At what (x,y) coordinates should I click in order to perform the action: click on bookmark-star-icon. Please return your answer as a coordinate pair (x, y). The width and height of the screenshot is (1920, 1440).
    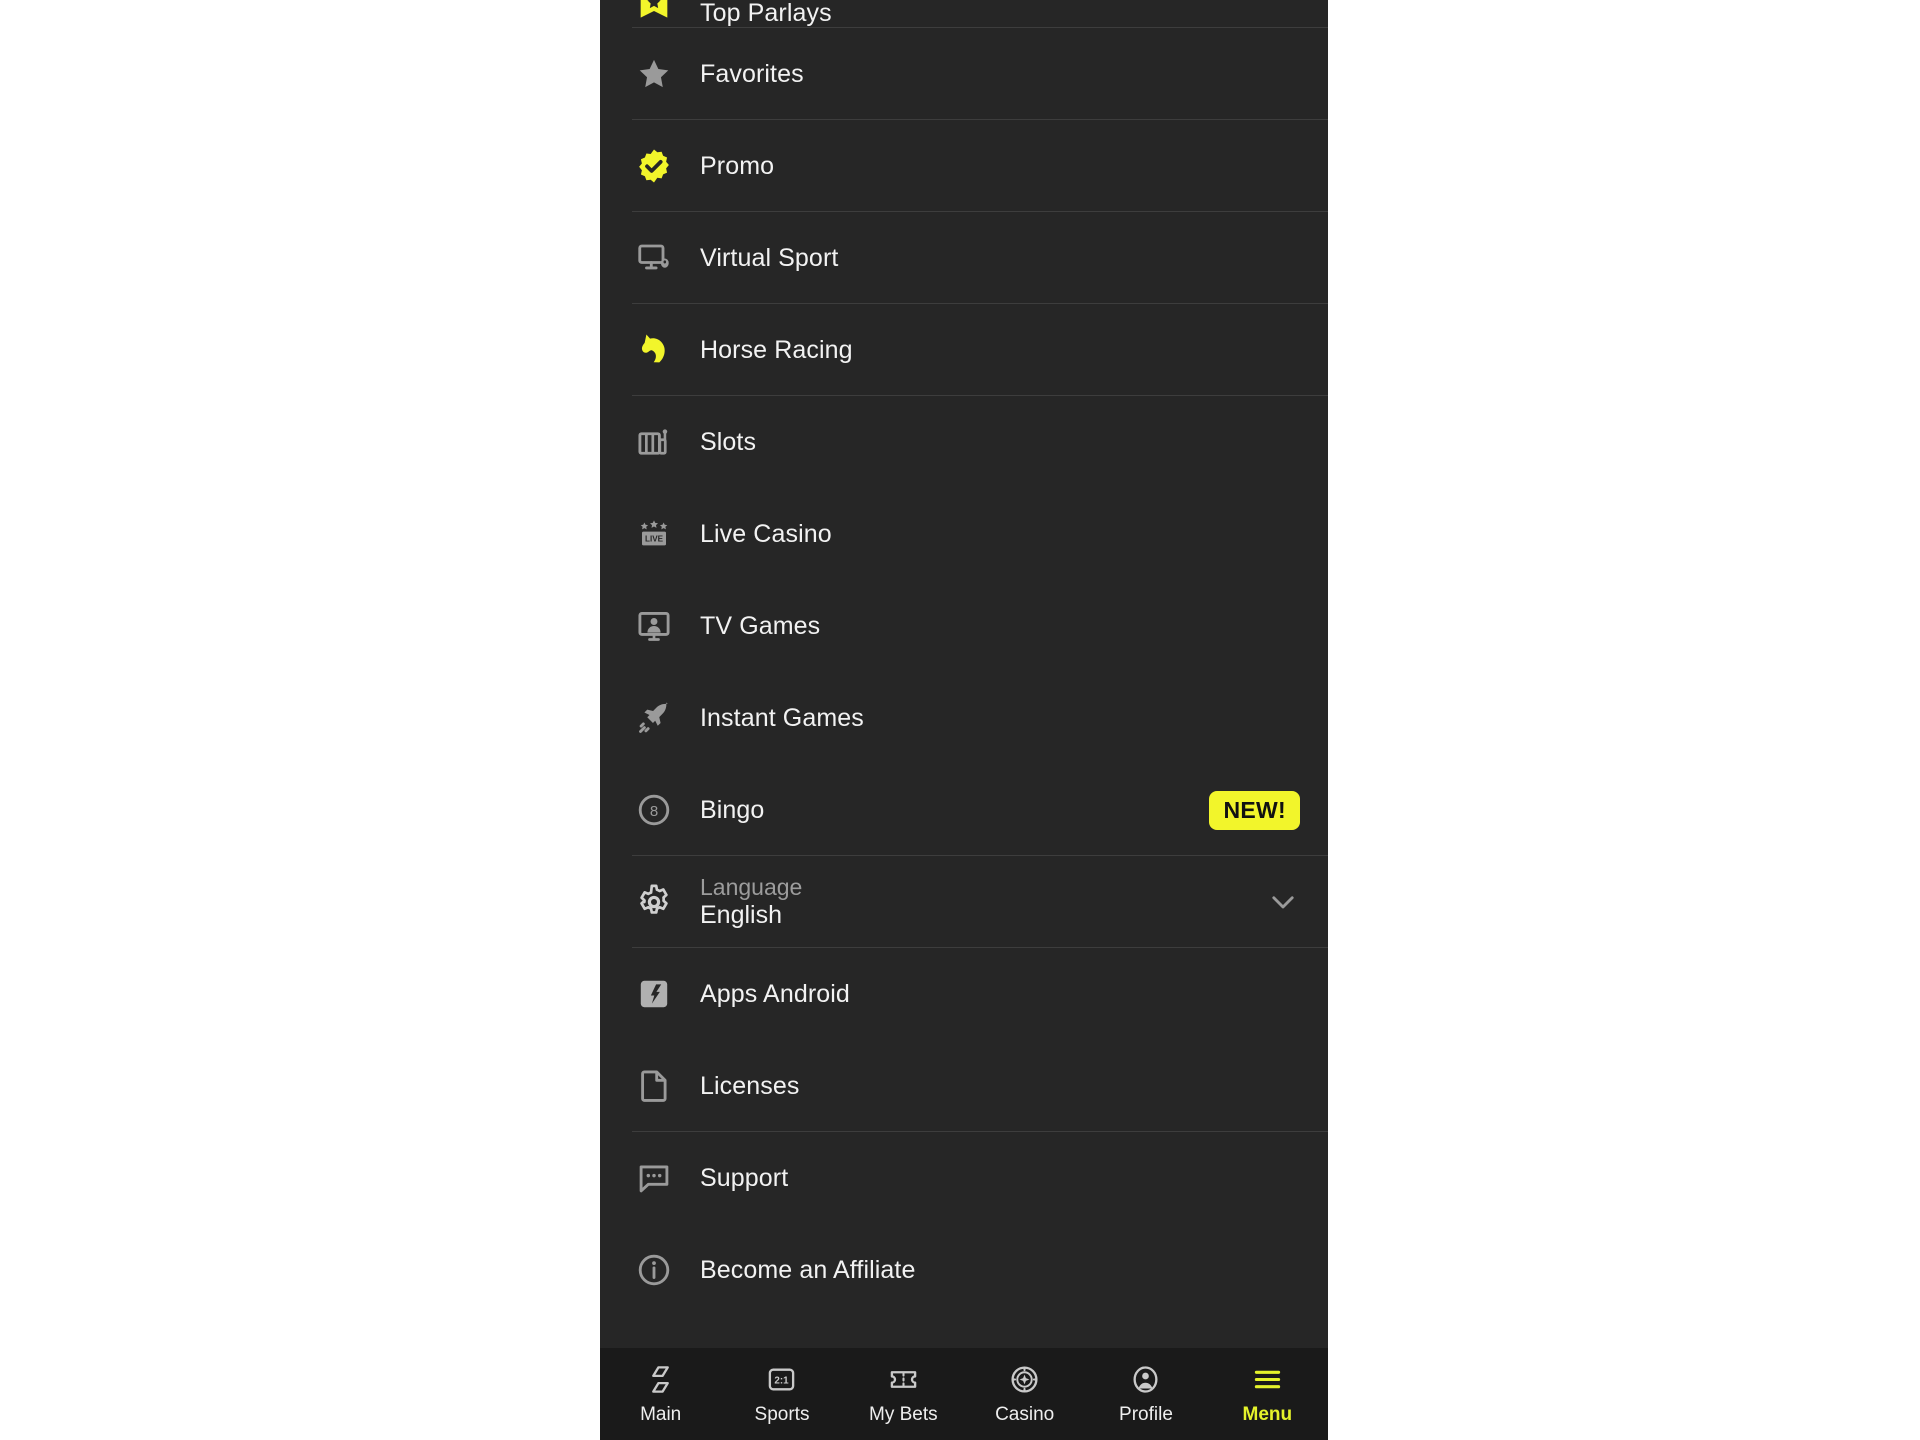
    Looking at the image, I should click on (654, 14).